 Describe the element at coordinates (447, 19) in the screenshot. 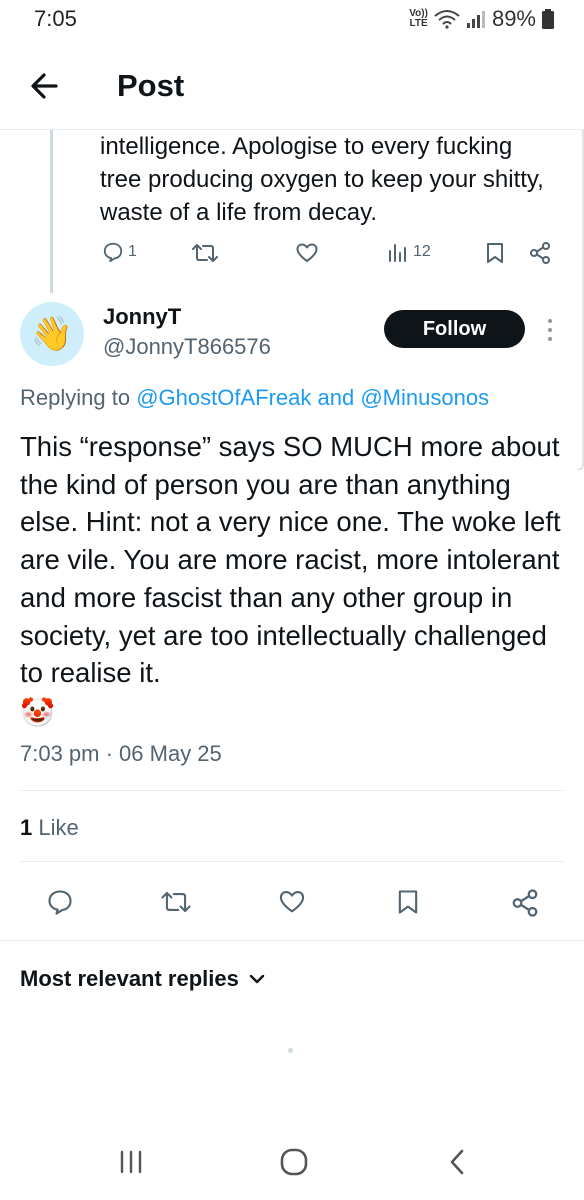

I see `wifi-icon` at that location.